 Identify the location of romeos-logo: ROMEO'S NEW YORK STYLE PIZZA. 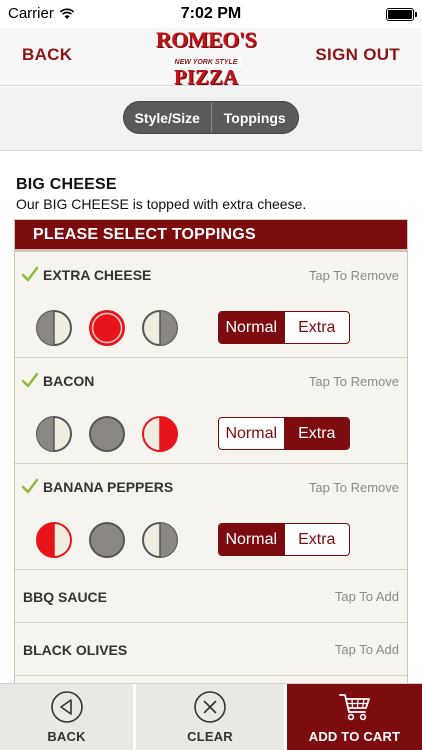
(206, 57).